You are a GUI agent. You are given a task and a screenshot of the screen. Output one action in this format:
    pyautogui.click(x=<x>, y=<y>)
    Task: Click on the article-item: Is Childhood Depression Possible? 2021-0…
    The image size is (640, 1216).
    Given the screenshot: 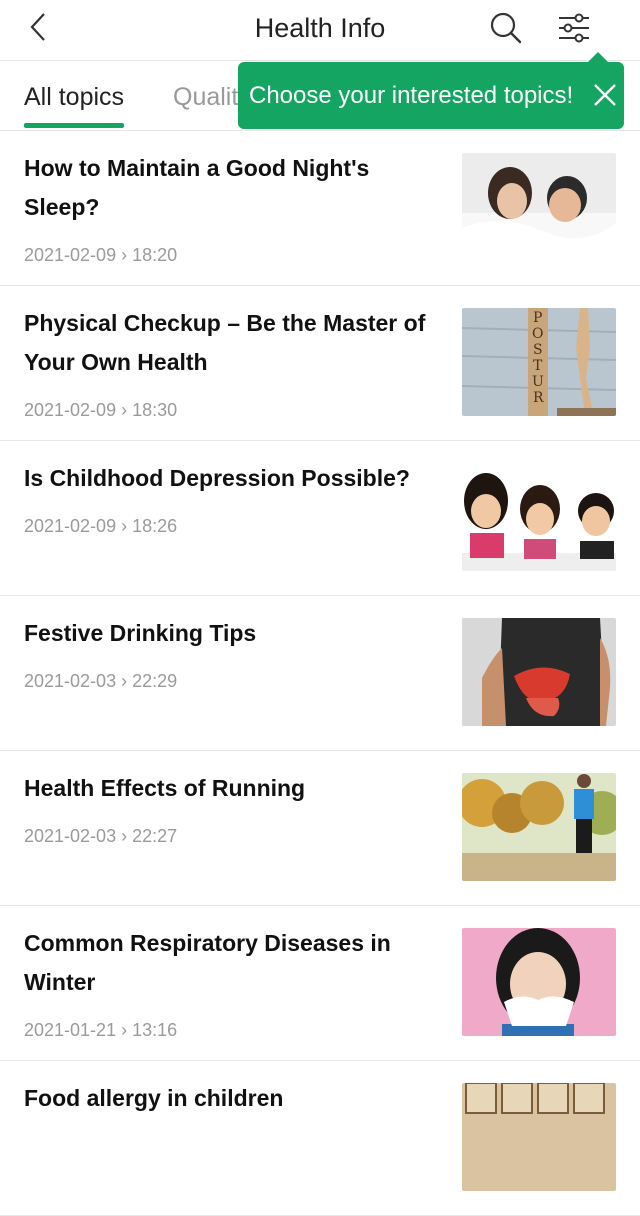 What is the action you would take?
    pyautogui.click(x=320, y=518)
    